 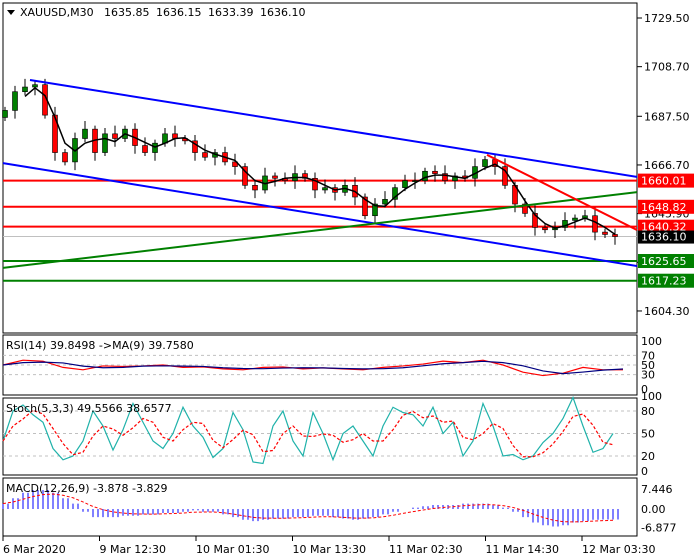 What do you see at coordinates (664, 261) in the screenshot?
I see `level-tag-label: 1625.65` at bounding box center [664, 261].